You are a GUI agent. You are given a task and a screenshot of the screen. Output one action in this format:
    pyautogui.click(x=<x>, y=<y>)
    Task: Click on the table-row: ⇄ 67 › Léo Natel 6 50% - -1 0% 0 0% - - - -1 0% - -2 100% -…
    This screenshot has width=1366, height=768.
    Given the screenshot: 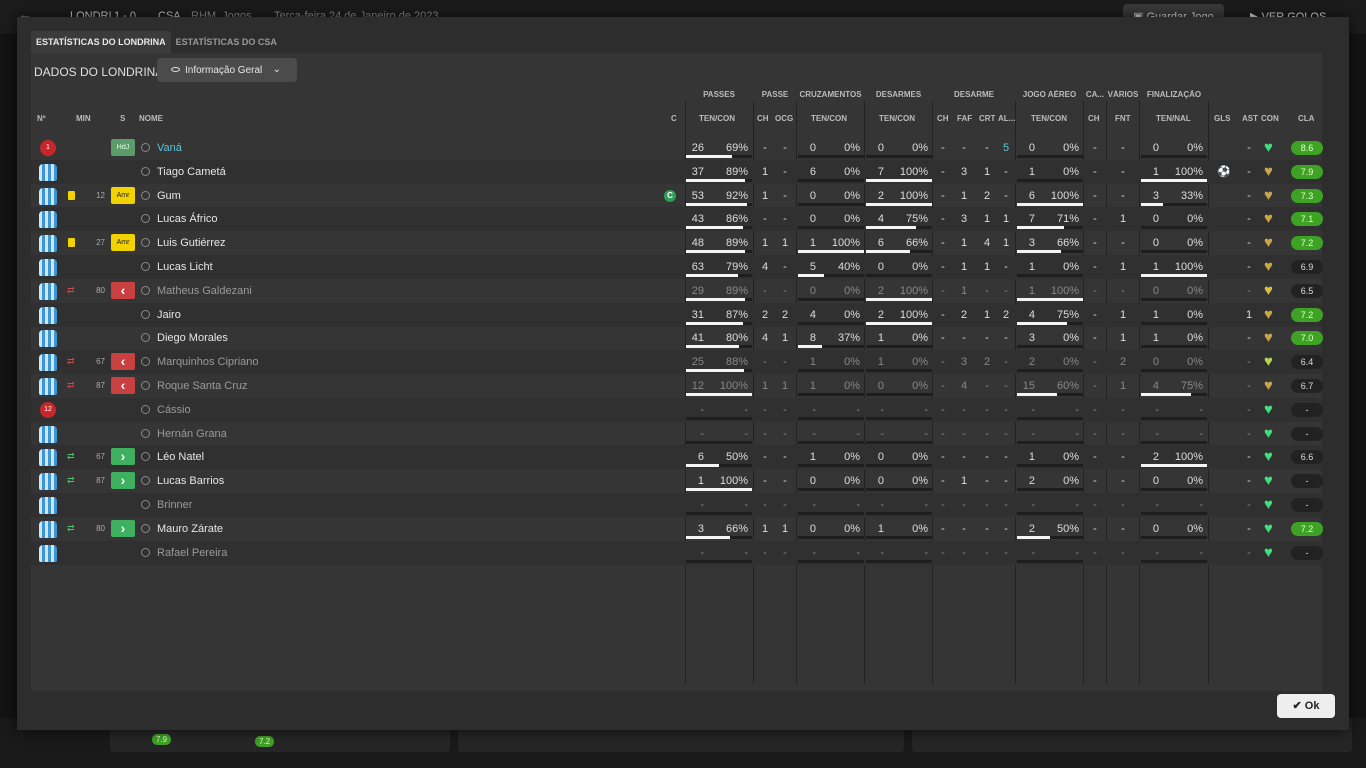 What is the action you would take?
    pyautogui.click(x=677, y=457)
    